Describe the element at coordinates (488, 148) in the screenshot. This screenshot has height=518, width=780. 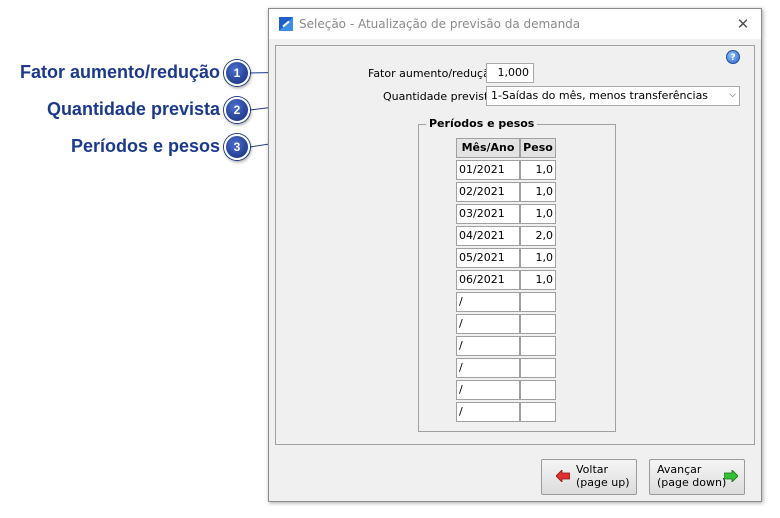
I see `col-header-mes-ano: Mês/Ano` at that location.